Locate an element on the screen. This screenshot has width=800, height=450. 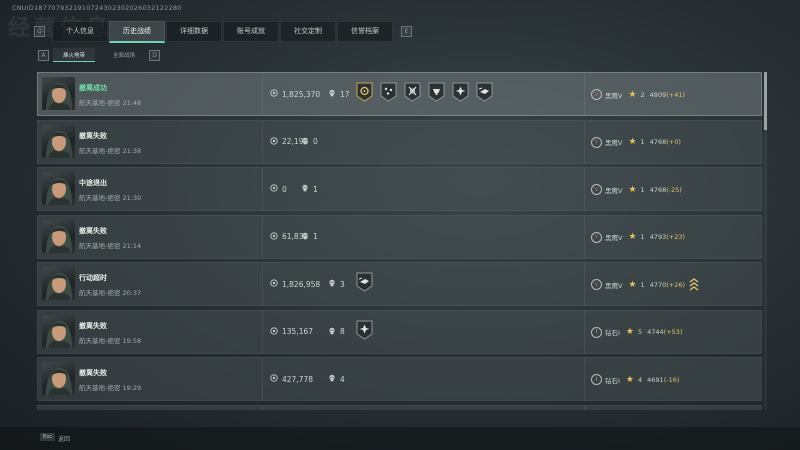
kill-count-text: 3 is located at coordinates (342, 284).